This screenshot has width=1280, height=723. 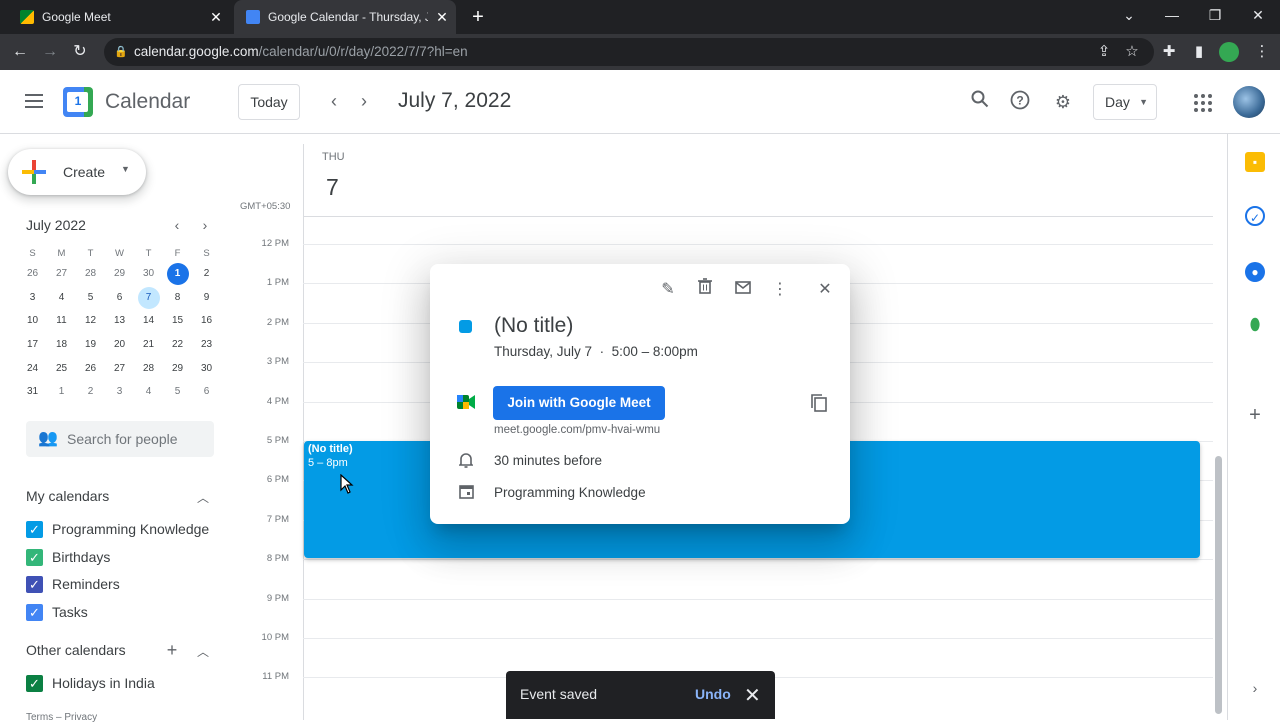 I want to click on extensions-puzzle-icon: ✚, so click(x=1169, y=52).